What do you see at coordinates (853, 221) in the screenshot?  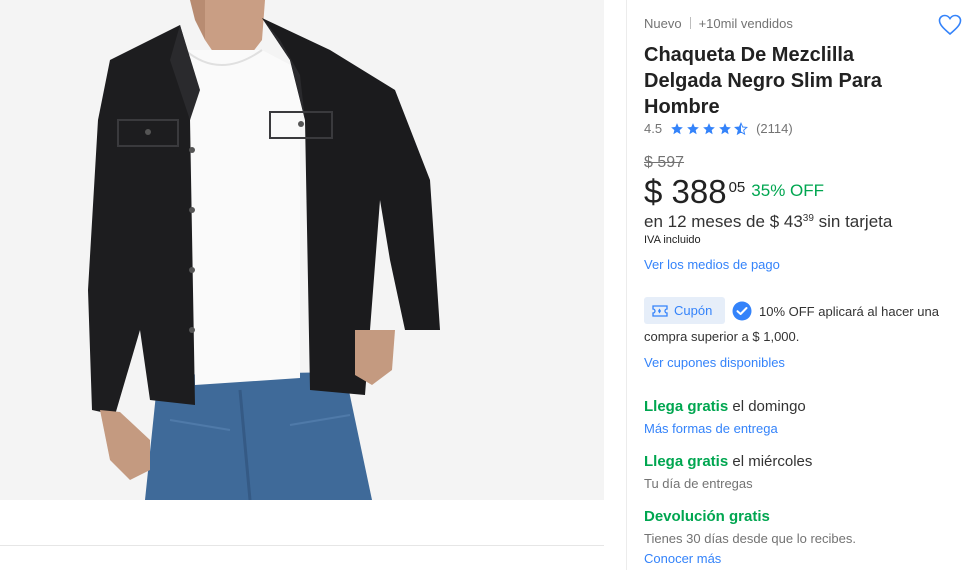 I see `installments-suffix: sin tarjeta` at bounding box center [853, 221].